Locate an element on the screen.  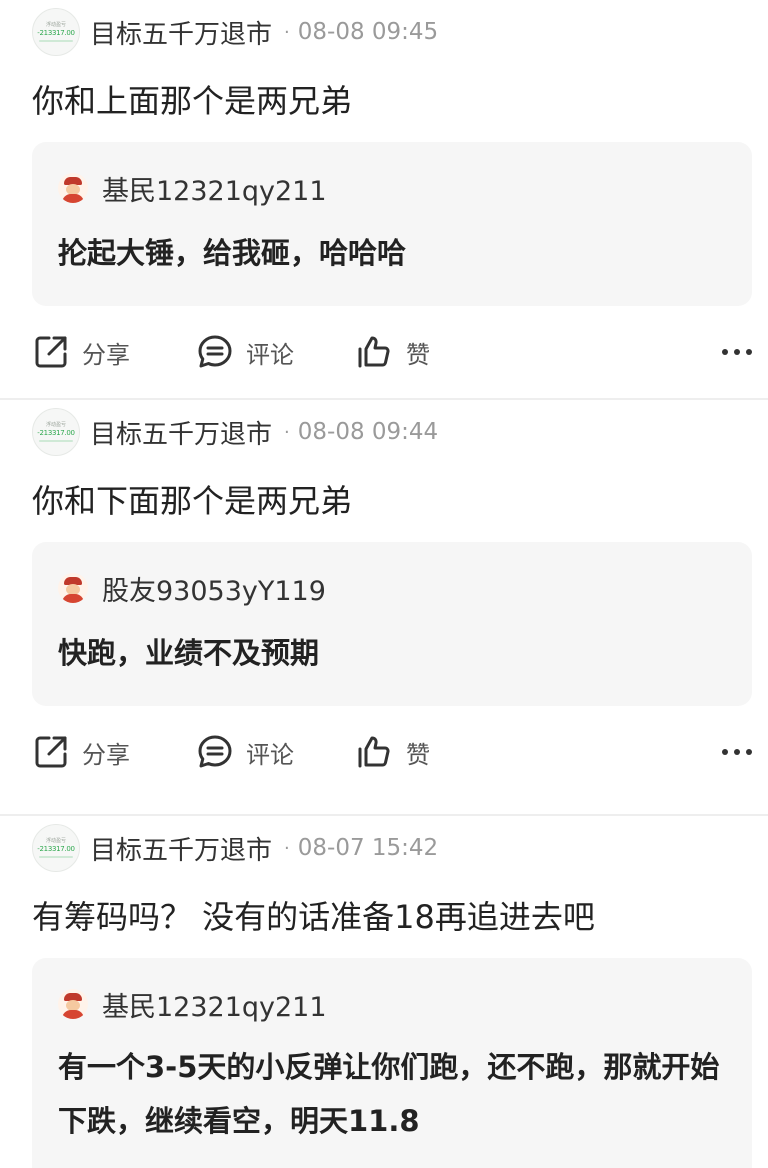
post-header: 浮动盈亏 -213317.00 目标五千万退市 · 08-07 15:42 is located at coordinates (235, 848).